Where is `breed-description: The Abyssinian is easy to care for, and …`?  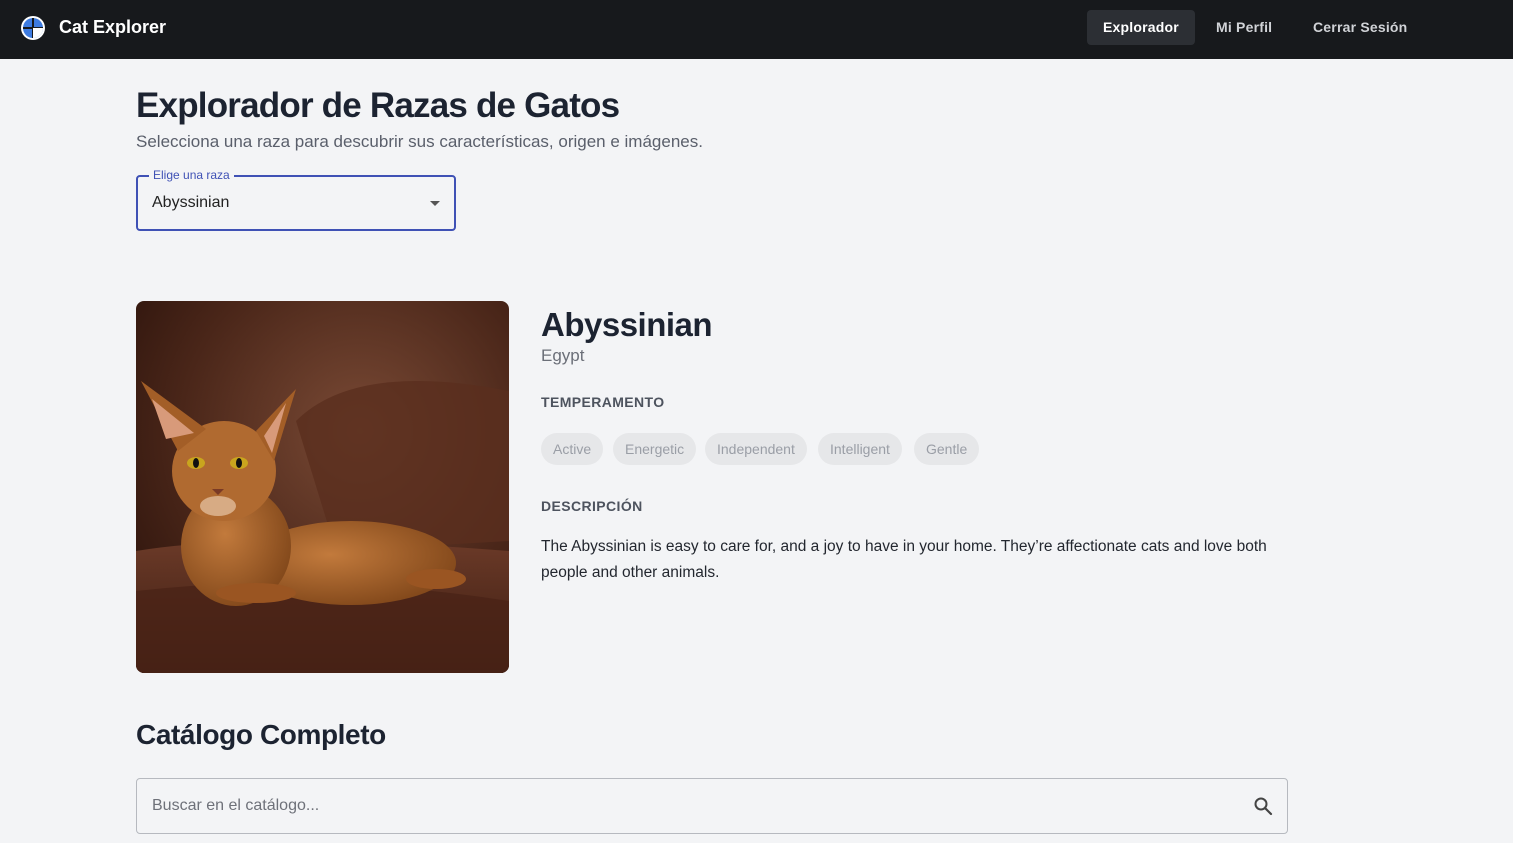 breed-description: The Abyssinian is easy to care for, and … is located at coordinates (904, 559).